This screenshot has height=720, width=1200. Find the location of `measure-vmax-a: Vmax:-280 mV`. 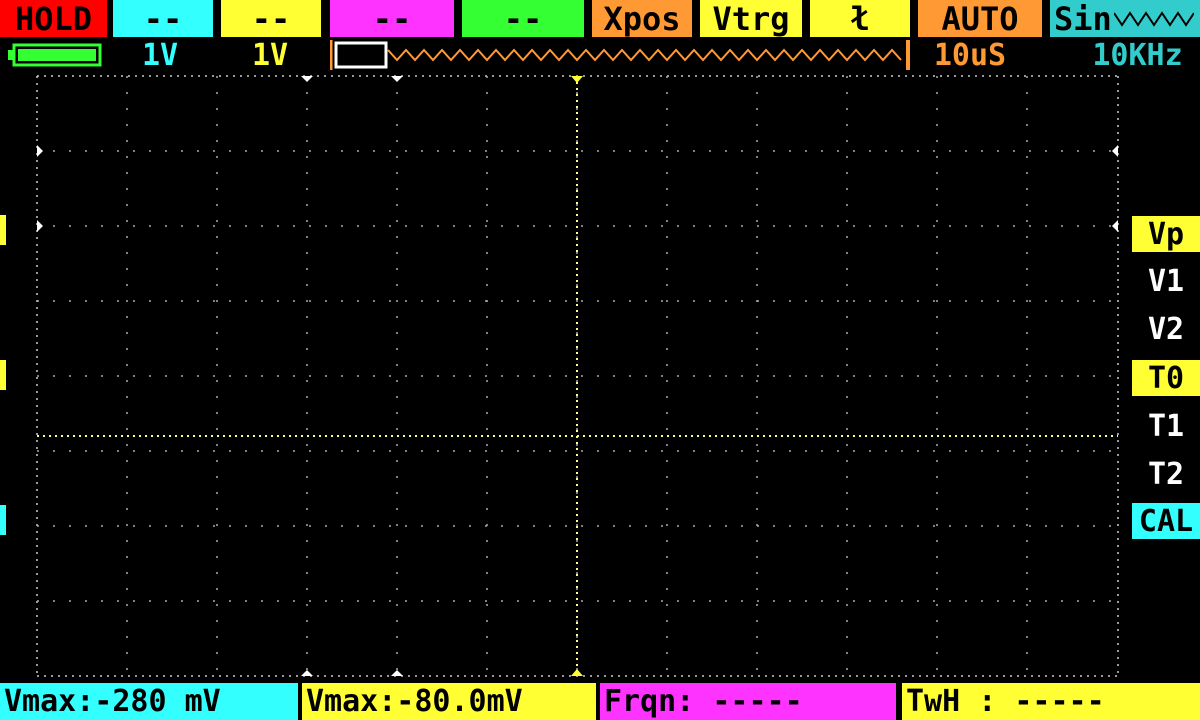

measure-vmax-a: Vmax:-280 mV is located at coordinates (149, 701).